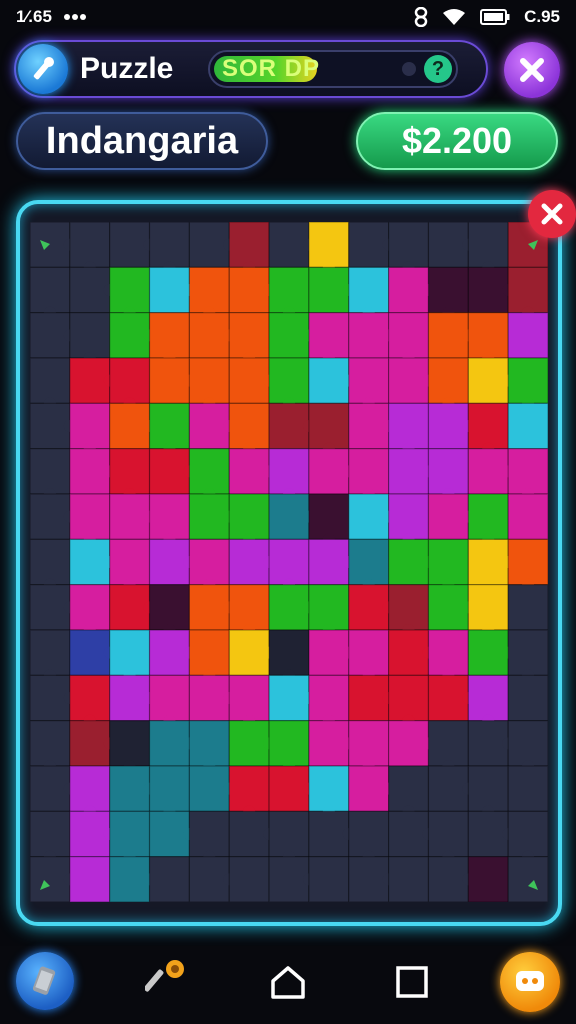  What do you see at coordinates (412, 982) in the screenshot?
I see `recents-button` at bounding box center [412, 982].